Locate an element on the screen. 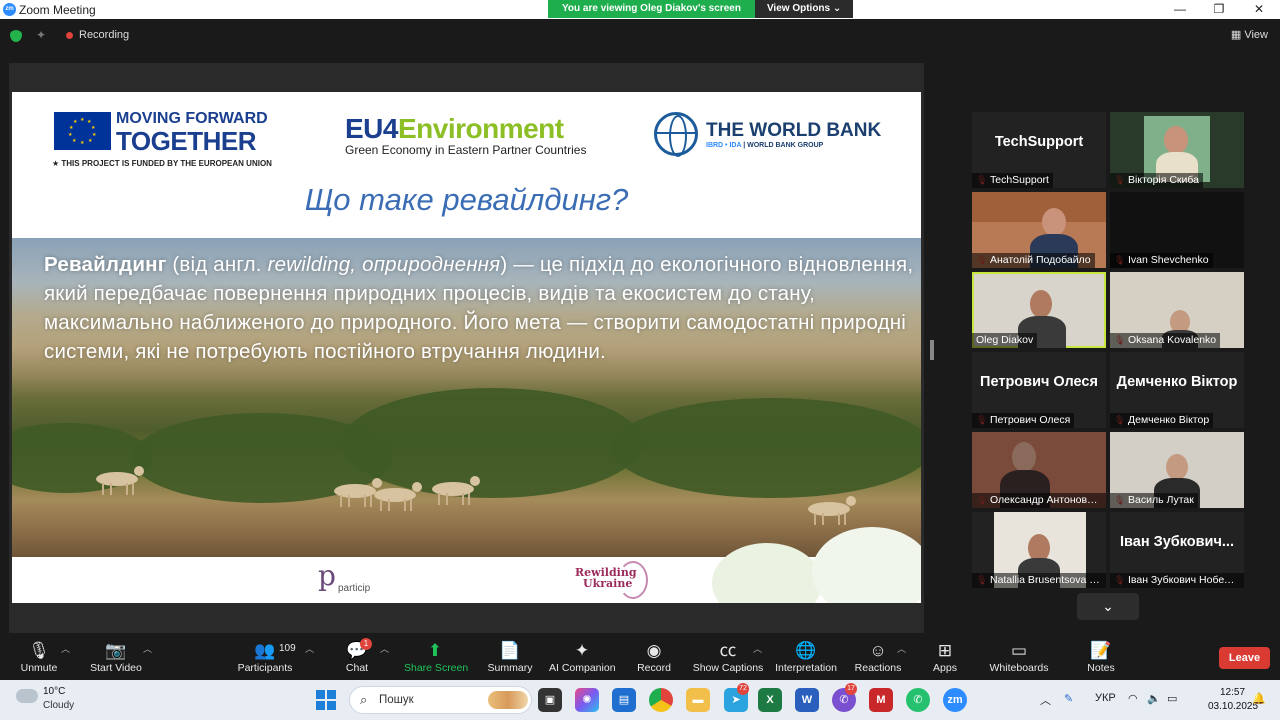 This screenshot has width=1280, height=720. smiley-icon: ☺ is located at coordinates (878, 650).